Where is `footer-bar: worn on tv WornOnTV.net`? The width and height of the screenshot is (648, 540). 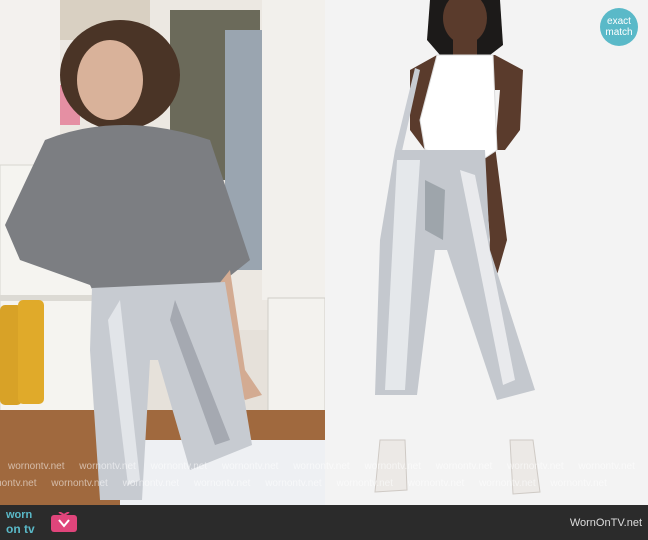
footer-bar: worn on tv WornOnTV.net is located at coordinates (324, 522).